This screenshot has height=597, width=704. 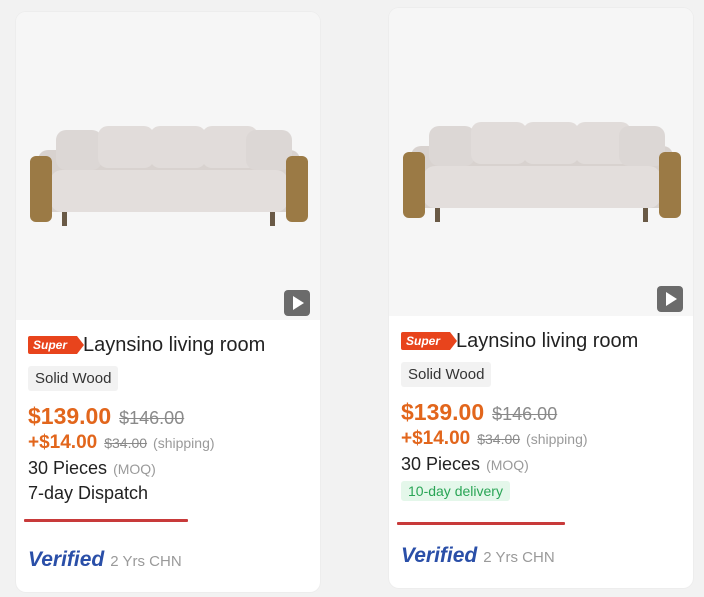 What do you see at coordinates (455, 491) in the screenshot?
I see `delivery-badge: 10-day delivery` at bounding box center [455, 491].